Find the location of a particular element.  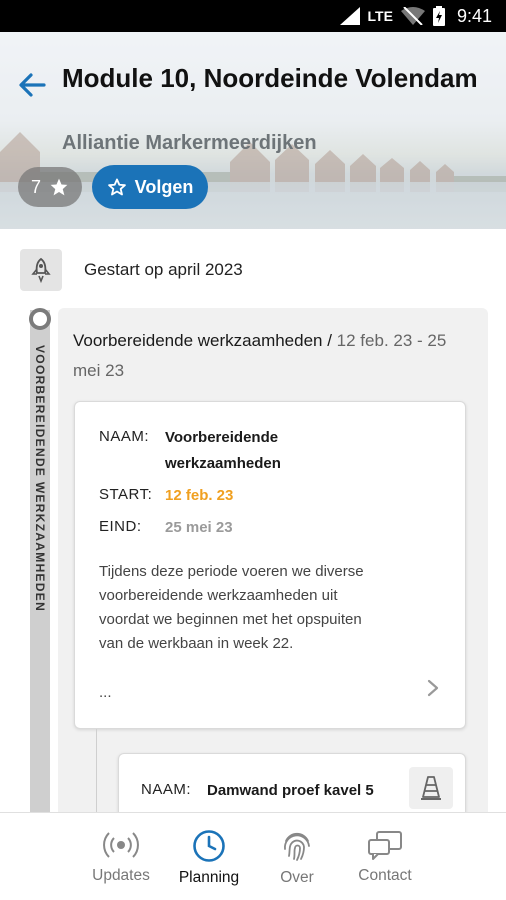

follow-button: Volgen is located at coordinates (150, 187).